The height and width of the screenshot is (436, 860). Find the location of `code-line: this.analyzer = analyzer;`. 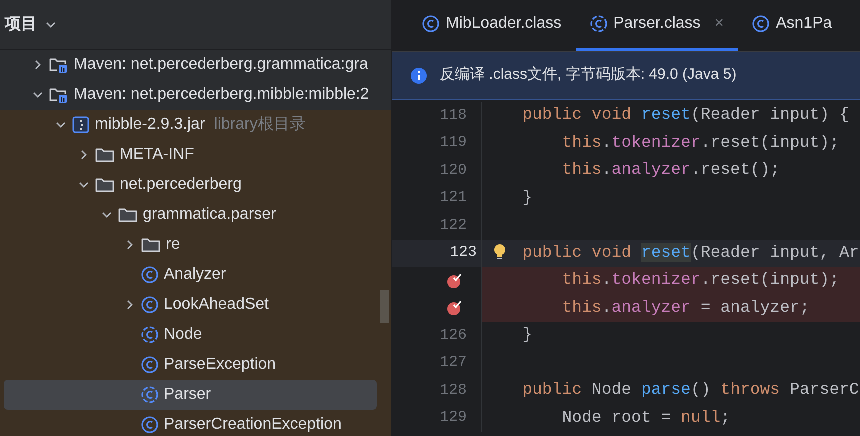

code-line: this.analyzer = analyzer; is located at coordinates (685, 307).